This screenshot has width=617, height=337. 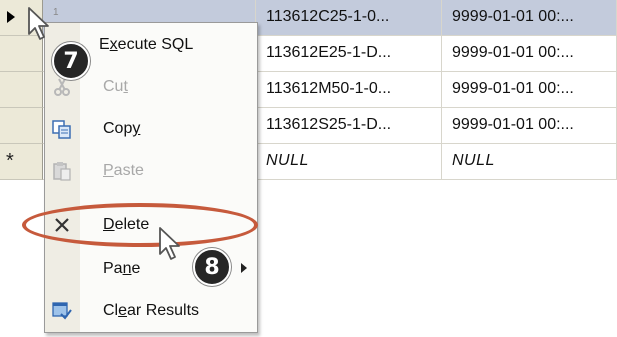 What do you see at coordinates (146, 44) in the screenshot?
I see `menu-item-label: Execute SQL` at bounding box center [146, 44].